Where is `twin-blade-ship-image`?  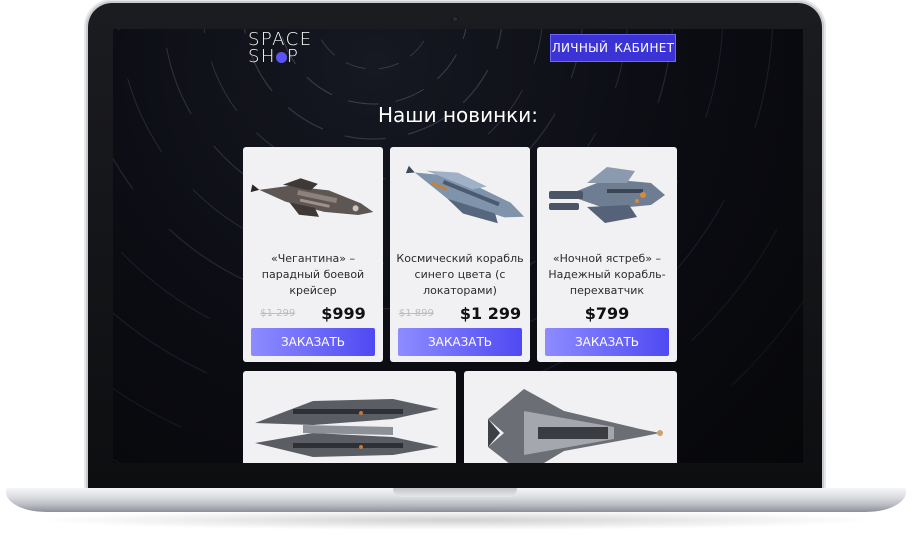 twin-blade-ship-image is located at coordinates (347, 428).